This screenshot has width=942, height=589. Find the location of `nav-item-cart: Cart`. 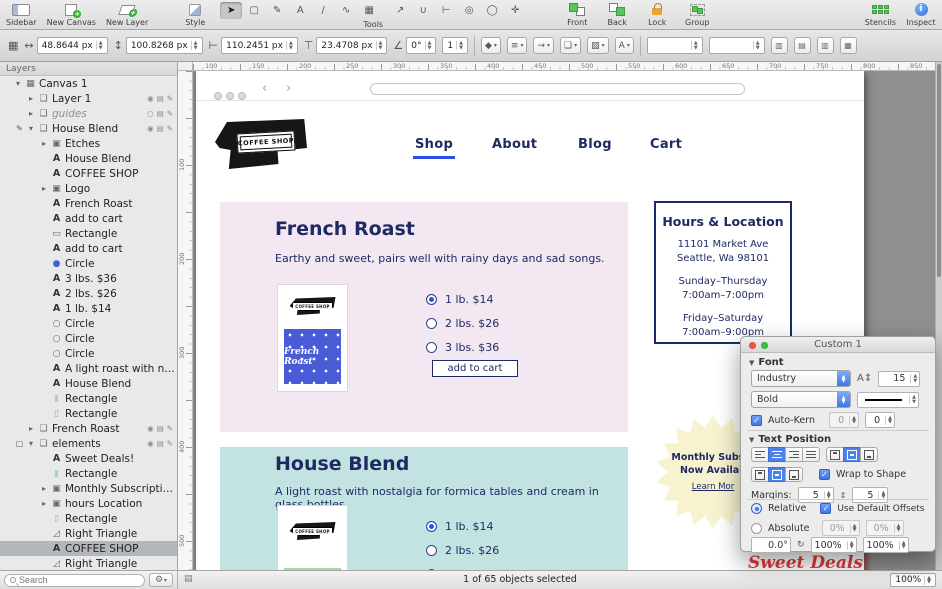

nav-item-cart: Cart is located at coordinates (666, 144).